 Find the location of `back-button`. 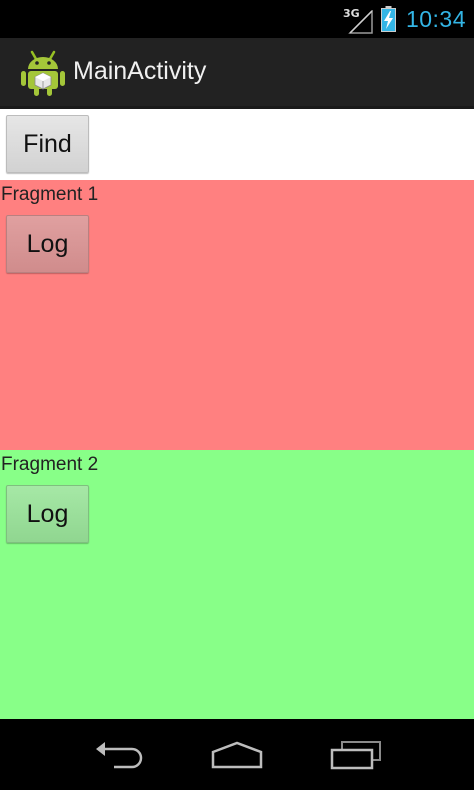

back-button is located at coordinates (119, 755).